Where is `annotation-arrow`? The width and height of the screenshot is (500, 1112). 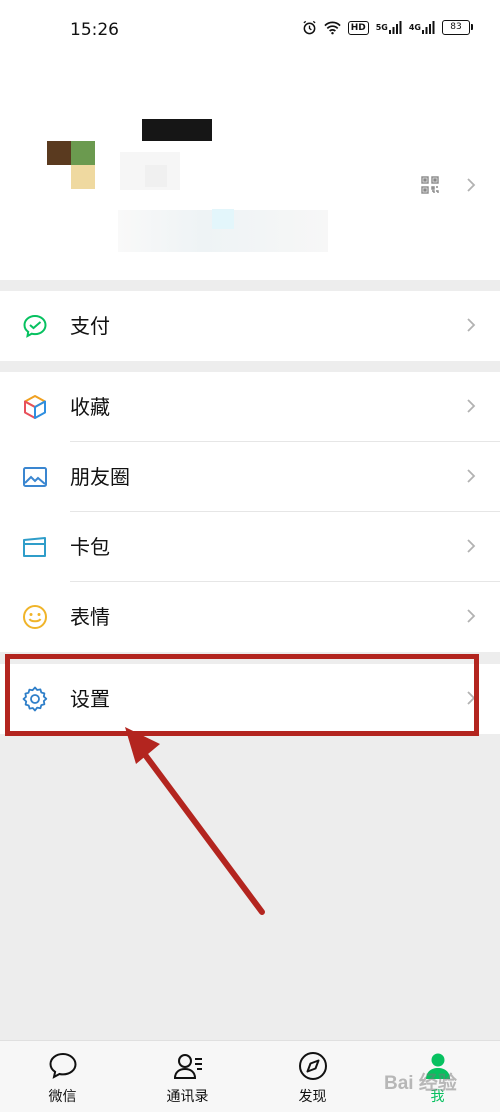
annotation-arrow is located at coordinates (195, 821).